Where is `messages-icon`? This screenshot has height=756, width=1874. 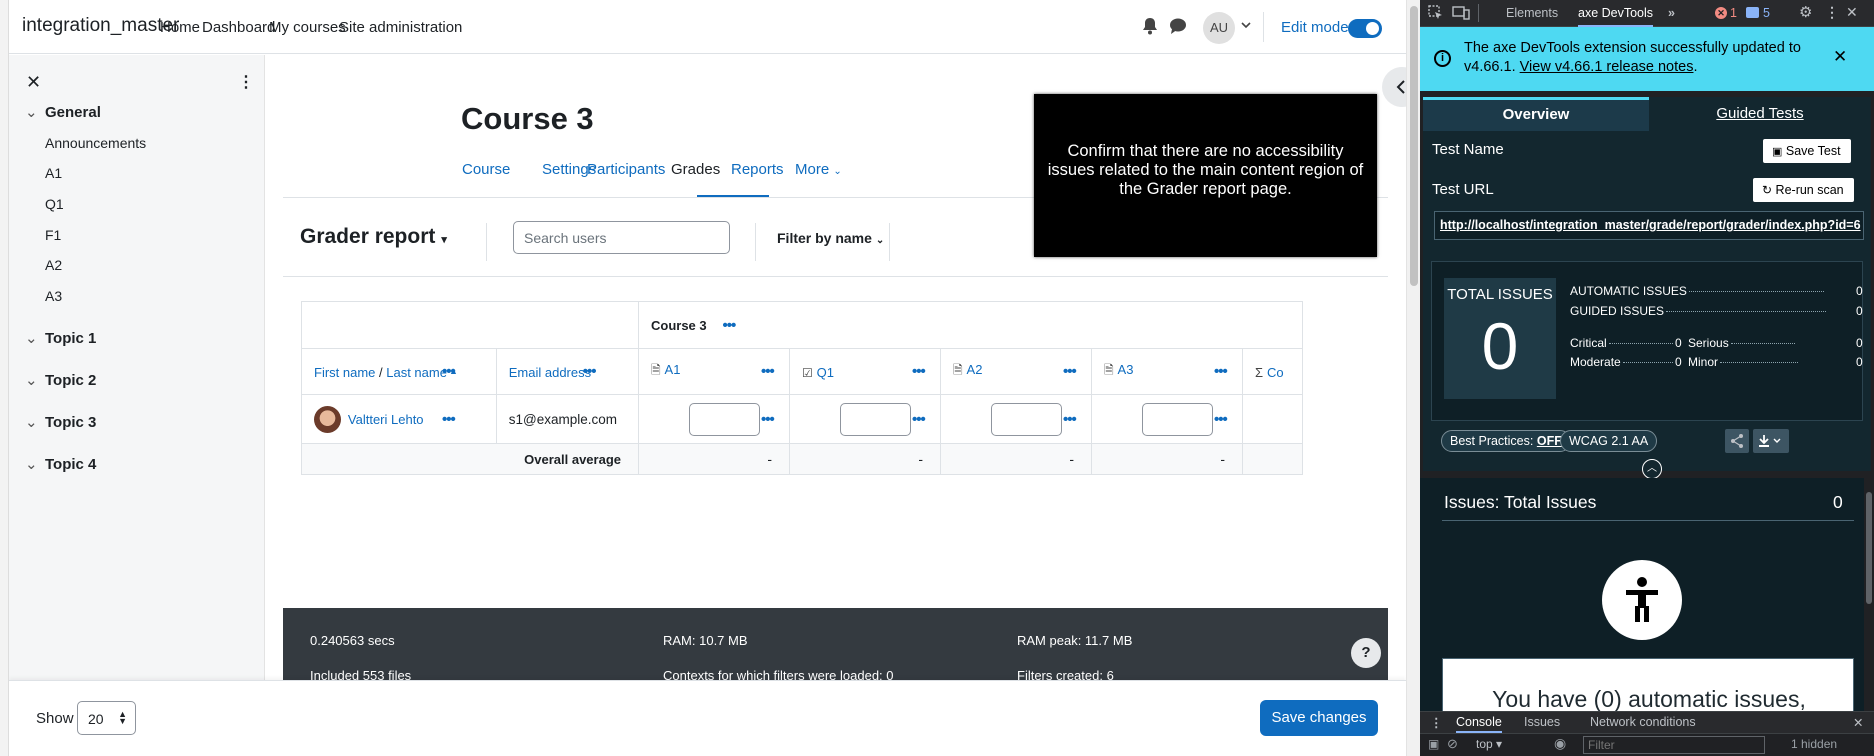 messages-icon is located at coordinates (1178, 26).